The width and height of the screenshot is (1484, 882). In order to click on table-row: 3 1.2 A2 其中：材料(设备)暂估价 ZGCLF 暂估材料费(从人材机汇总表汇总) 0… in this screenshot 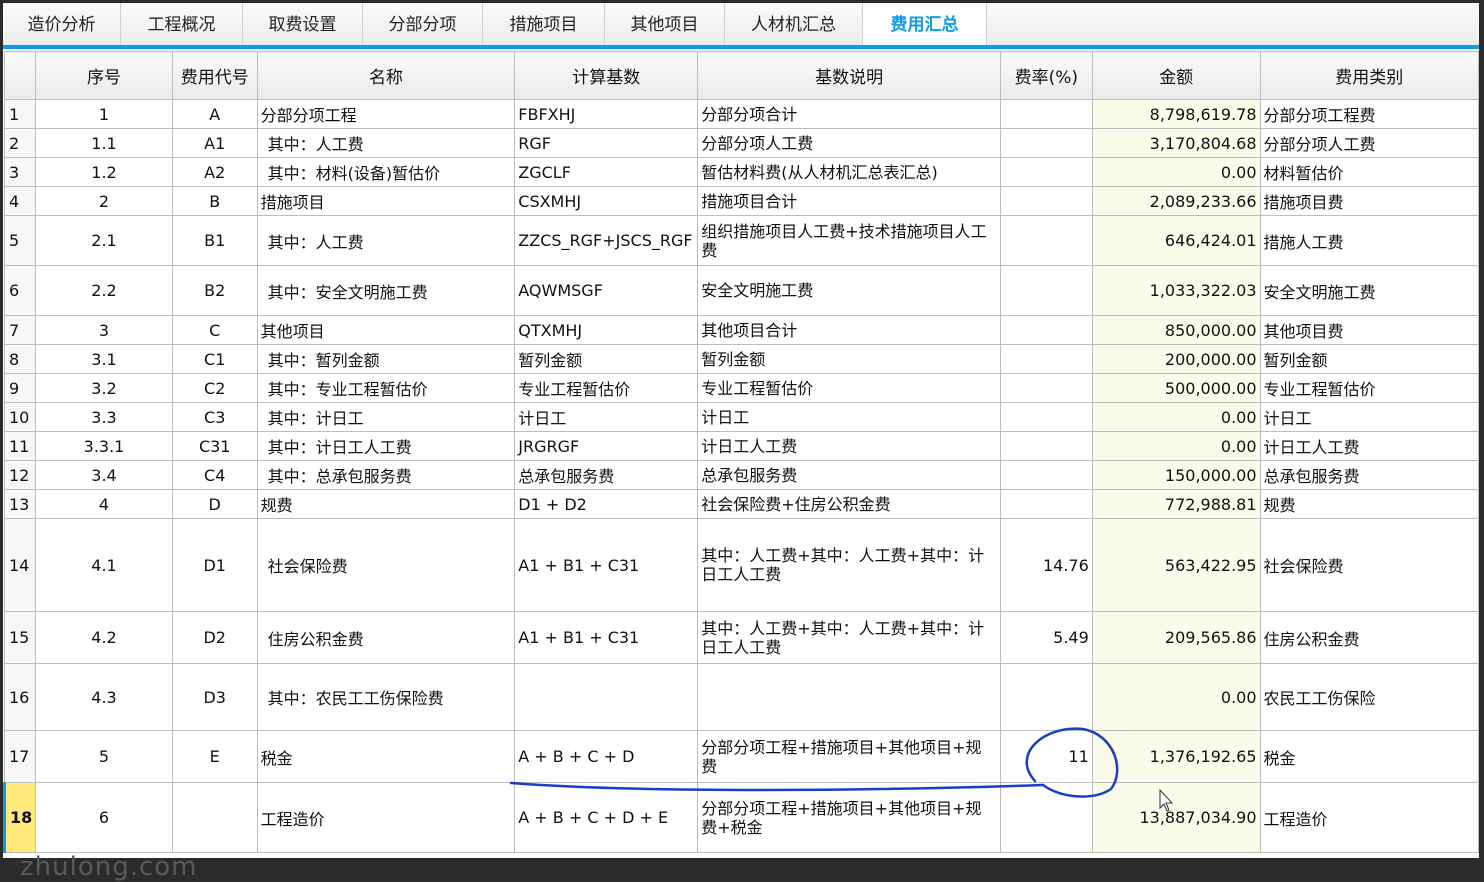, I will do `click(741, 172)`.